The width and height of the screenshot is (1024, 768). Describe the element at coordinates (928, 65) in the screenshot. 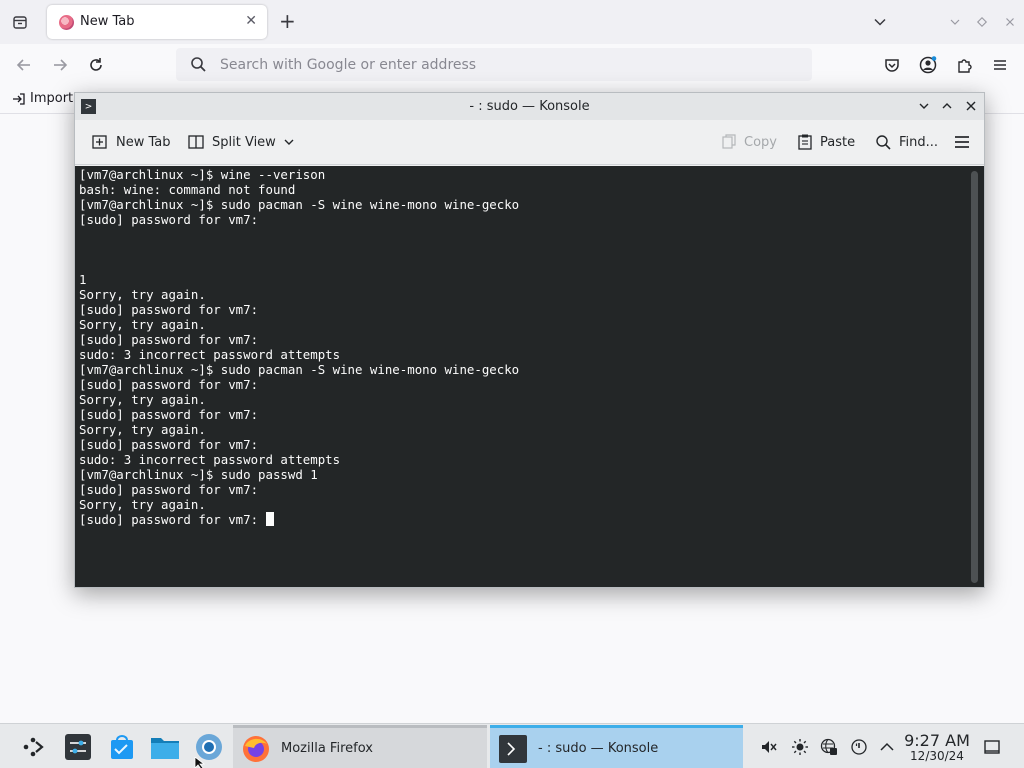

I see `account-icon` at that location.